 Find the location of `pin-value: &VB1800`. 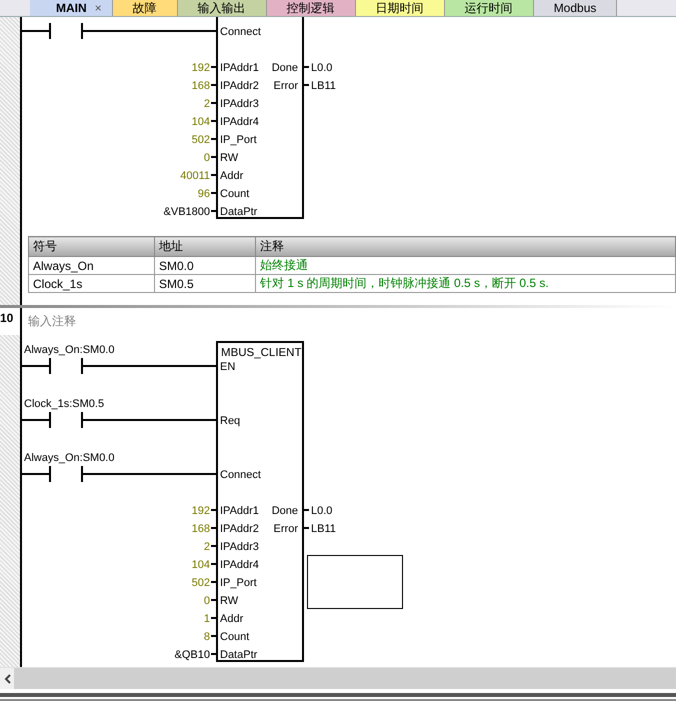

pin-value: &VB1800 is located at coordinates (187, 212).